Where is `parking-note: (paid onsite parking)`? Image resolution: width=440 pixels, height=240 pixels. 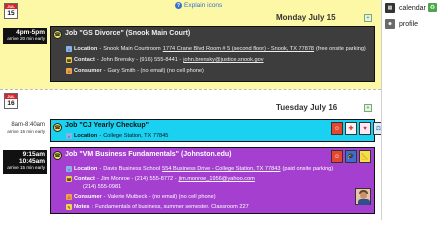 parking-note: (paid onsite parking) is located at coordinates (308, 169).